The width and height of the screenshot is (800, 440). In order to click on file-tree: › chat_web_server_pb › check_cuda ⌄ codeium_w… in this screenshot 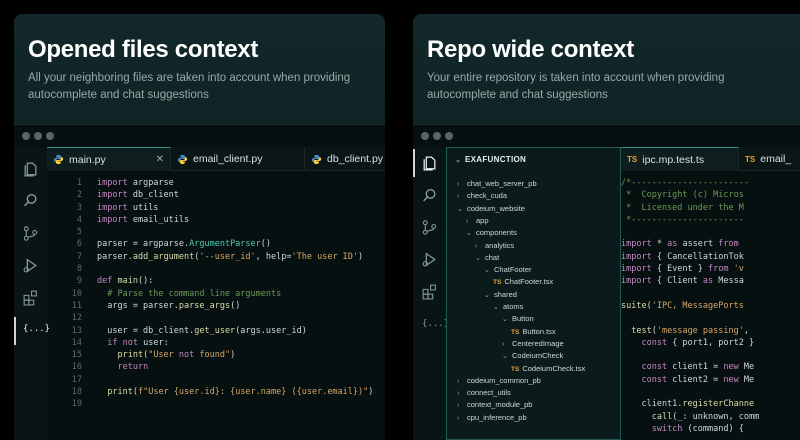, I will do `click(533, 308)`.